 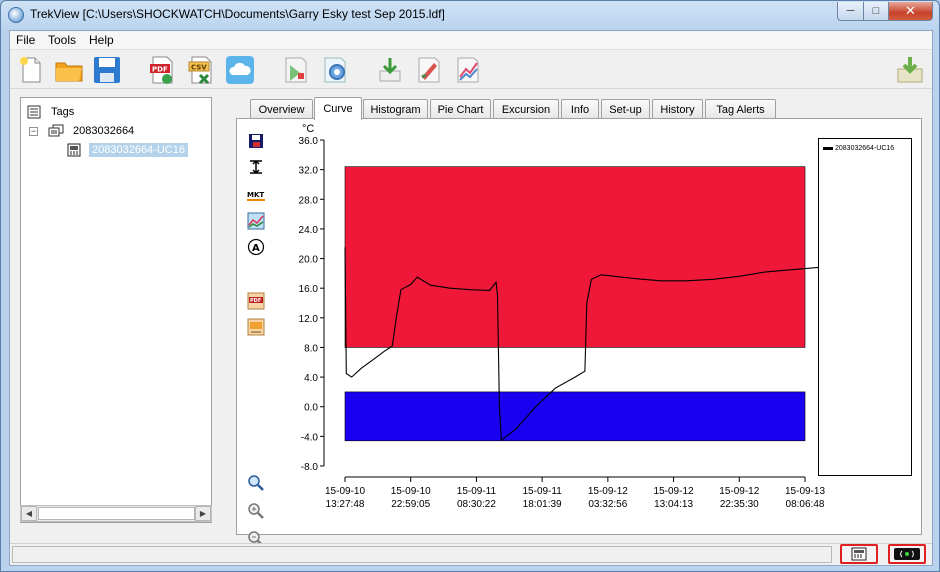 What do you see at coordinates (740, 109) in the screenshot?
I see `tab-tag-alerts: Tag Alerts` at bounding box center [740, 109].